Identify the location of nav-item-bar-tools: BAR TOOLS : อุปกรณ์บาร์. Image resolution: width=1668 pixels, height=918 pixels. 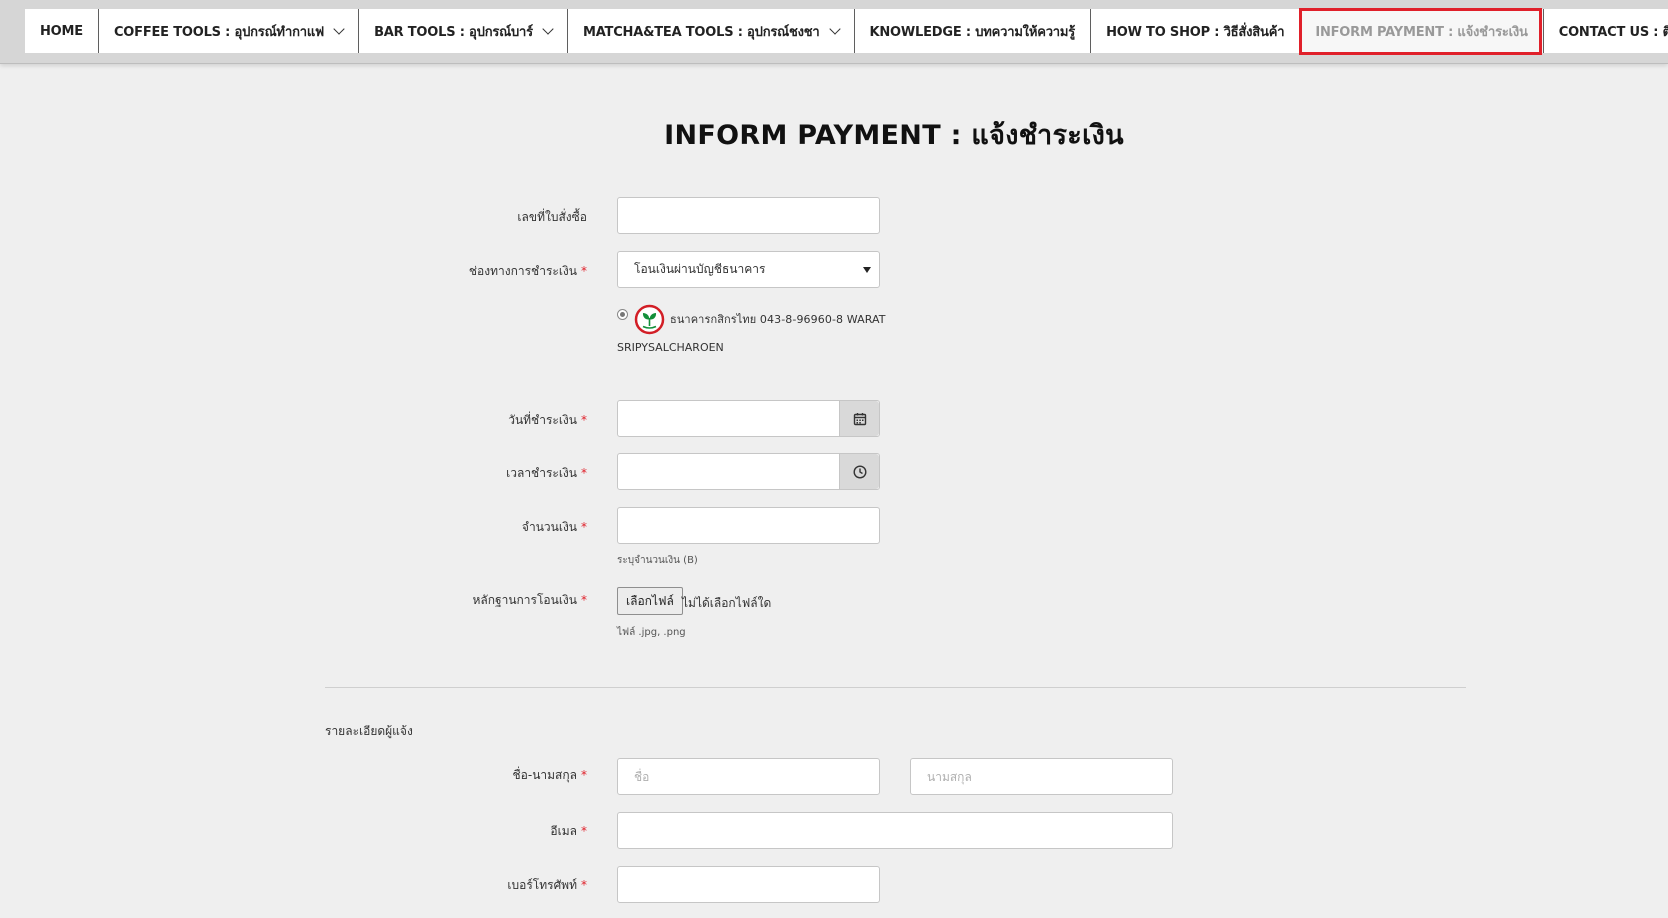
(463, 31).